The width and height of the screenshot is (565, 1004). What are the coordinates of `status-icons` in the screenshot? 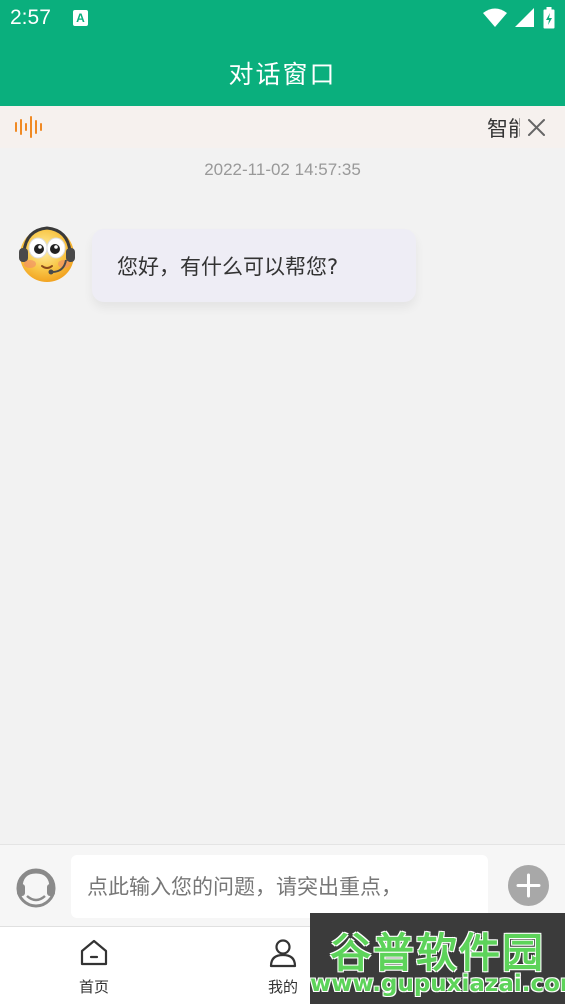 It's located at (519, 18).